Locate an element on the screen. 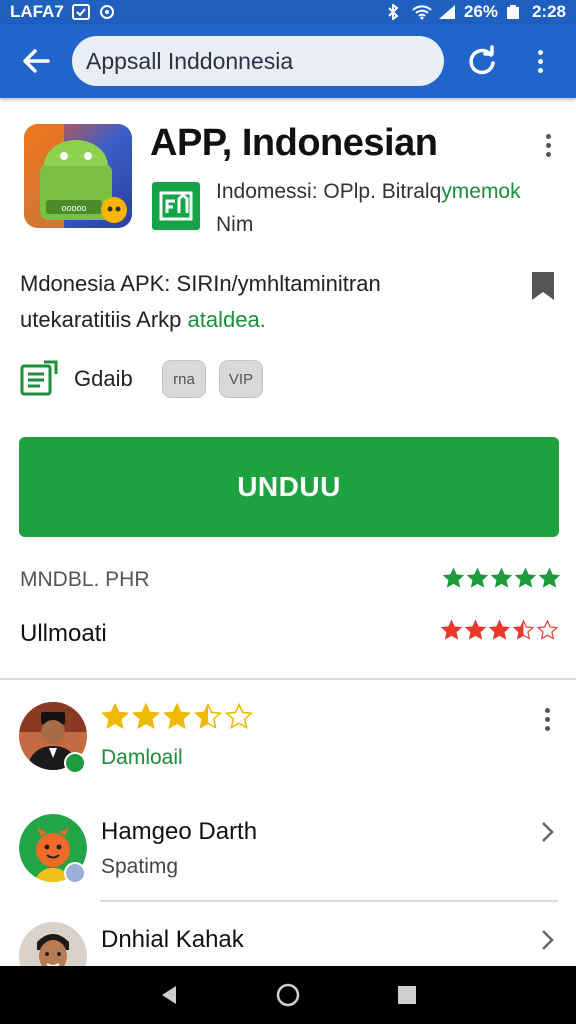 The height and width of the screenshot is (1024, 576). back-button is located at coordinates (36, 61).